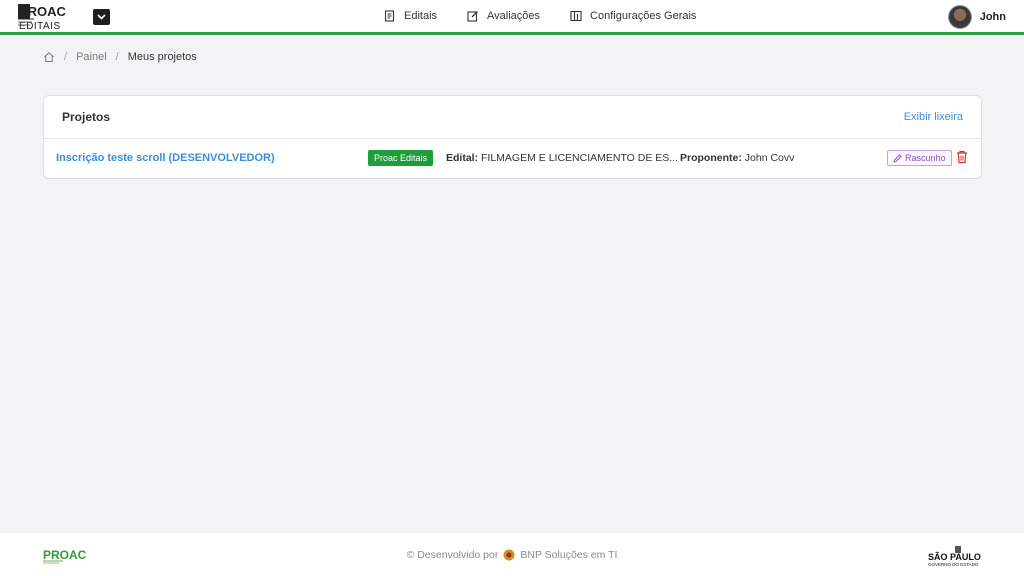 Image resolution: width=1024 pixels, height=576 pixels. What do you see at coordinates (472, 16) in the screenshot?
I see `edit-icon` at bounding box center [472, 16].